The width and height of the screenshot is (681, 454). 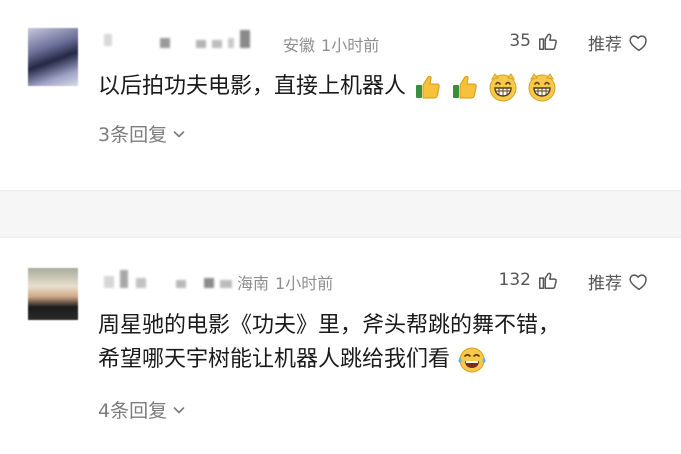 What do you see at coordinates (252, 86) in the screenshot?
I see `comment-body: 以后拍功夫电影，直接上机器人` at bounding box center [252, 86].